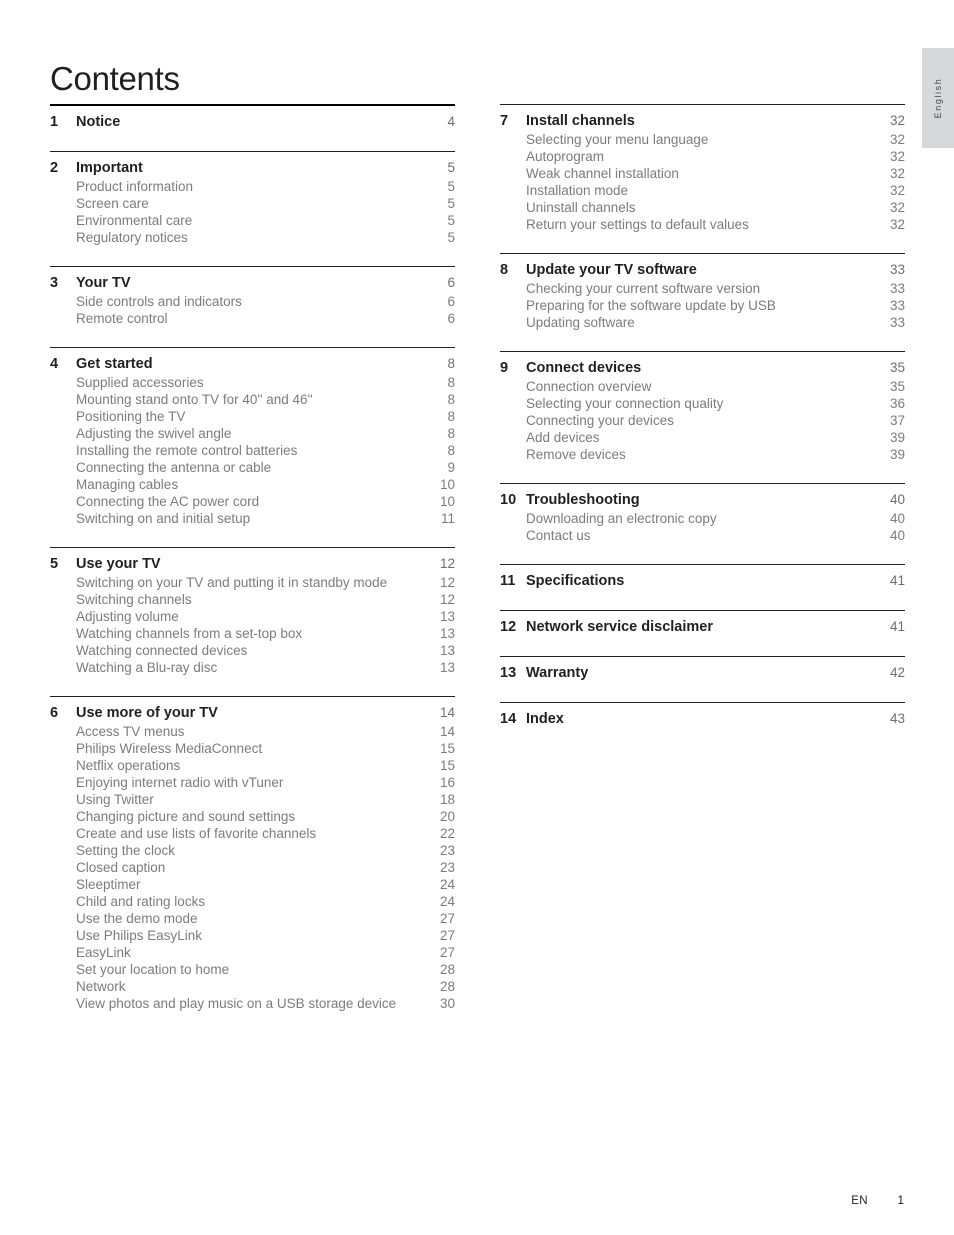 Image resolution: width=954 pixels, height=1235 pixels. What do you see at coordinates (252, 666) in the screenshot?
I see `toc-entry: Watching a Blu-ray disc 13` at bounding box center [252, 666].